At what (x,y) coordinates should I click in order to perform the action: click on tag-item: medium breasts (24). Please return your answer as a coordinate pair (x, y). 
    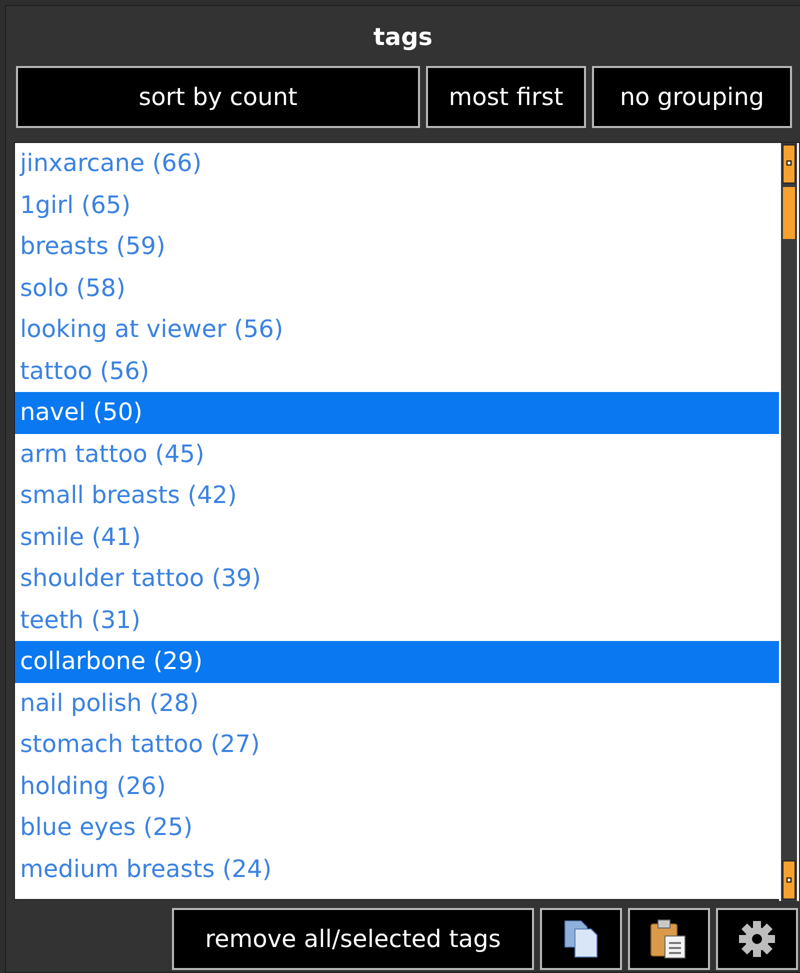
    Looking at the image, I should click on (397, 869).